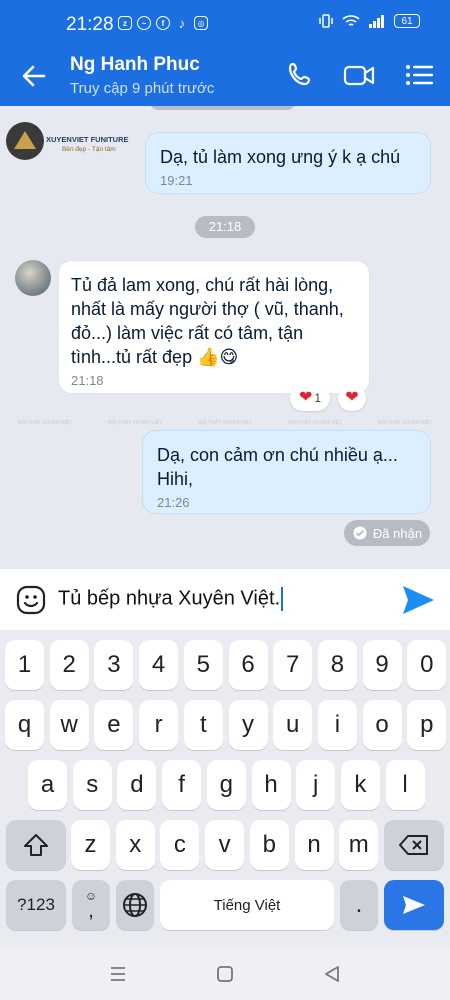  What do you see at coordinates (69, 725) in the screenshot?
I see `key-w: w` at bounding box center [69, 725].